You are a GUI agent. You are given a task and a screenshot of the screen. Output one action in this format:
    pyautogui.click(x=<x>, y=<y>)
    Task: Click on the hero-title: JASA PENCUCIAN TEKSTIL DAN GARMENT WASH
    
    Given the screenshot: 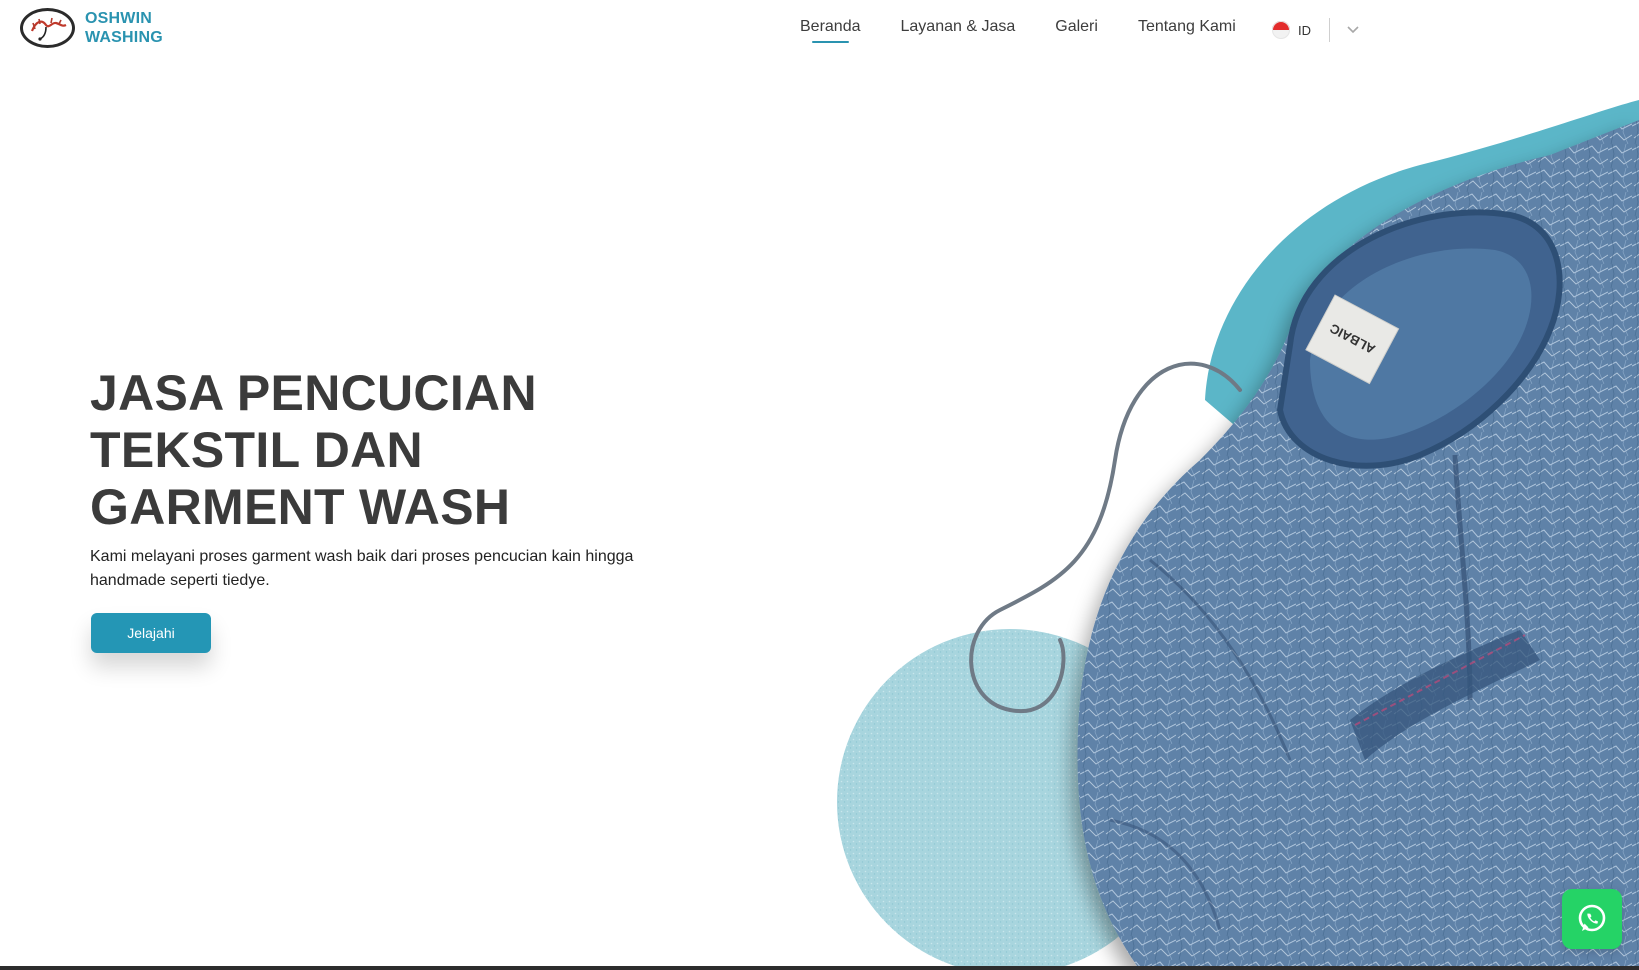 What is the action you would take?
    pyautogui.click(x=313, y=450)
    